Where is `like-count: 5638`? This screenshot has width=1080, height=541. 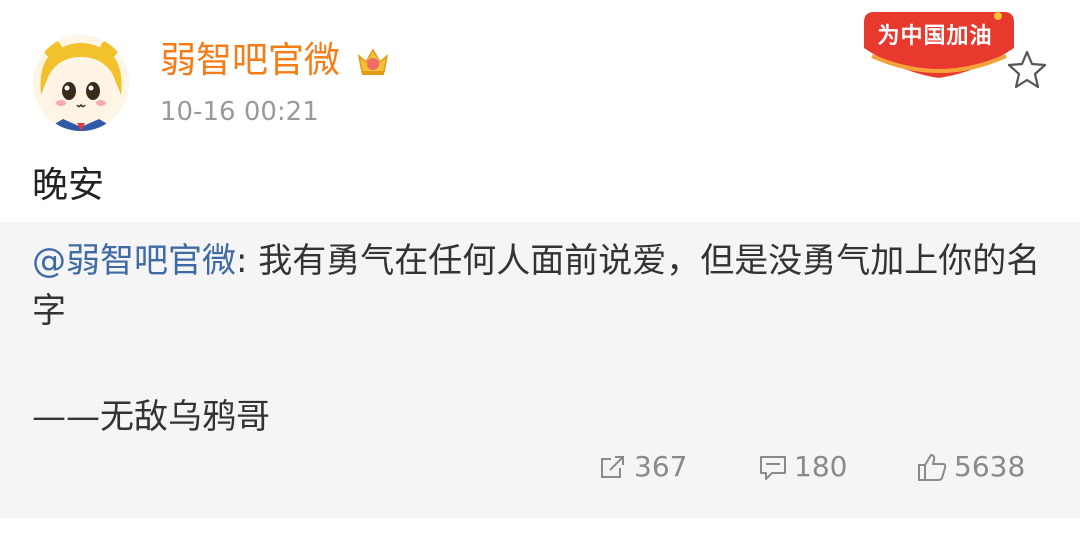 like-count: 5638 is located at coordinates (990, 466).